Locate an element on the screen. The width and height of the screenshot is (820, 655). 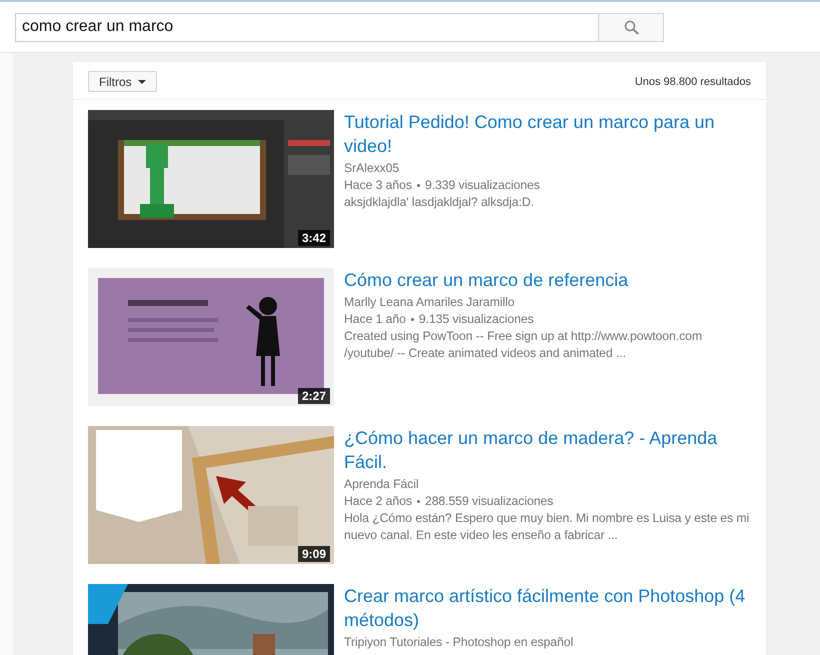
video-duration: 3:42 is located at coordinates (314, 238).